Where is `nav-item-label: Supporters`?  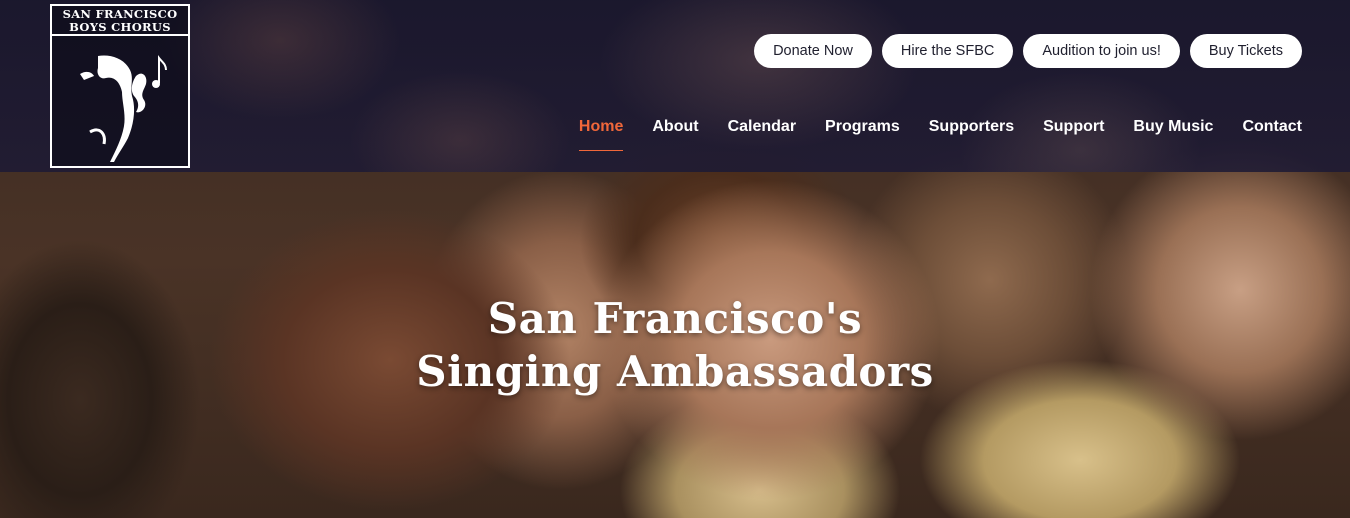 nav-item-label: Supporters is located at coordinates (971, 126).